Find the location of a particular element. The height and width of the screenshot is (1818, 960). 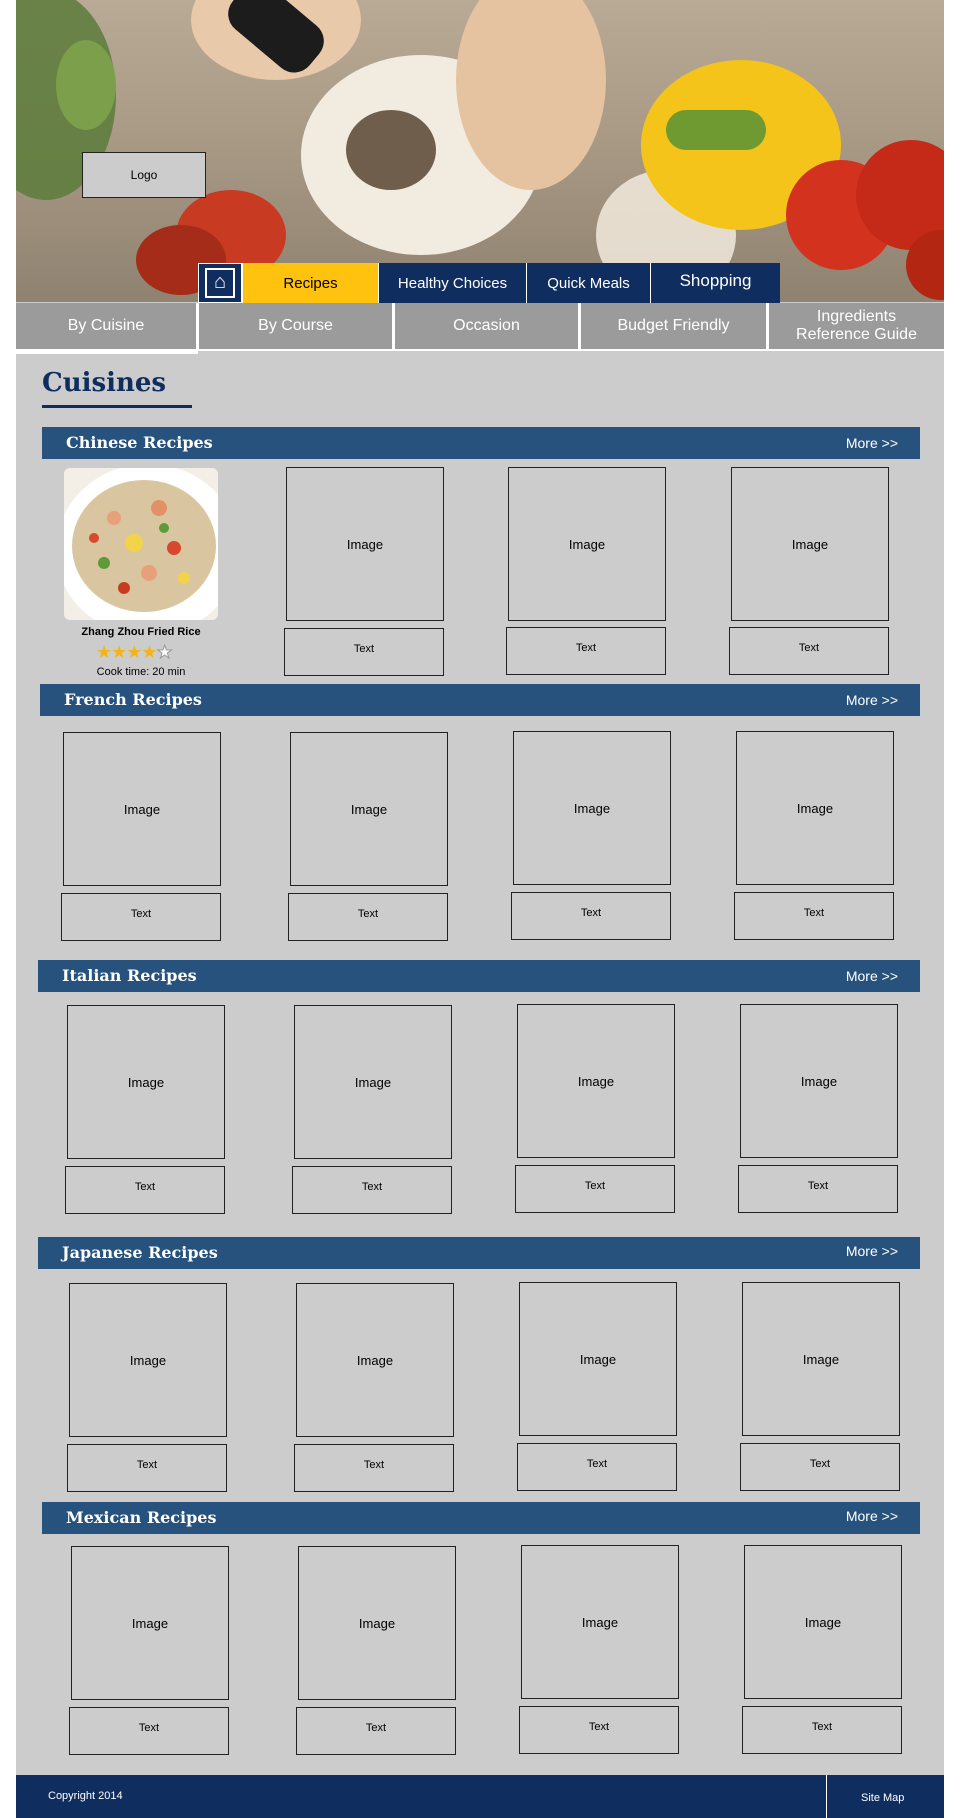

section-title: Japanese Recipes is located at coordinates (140, 1252).